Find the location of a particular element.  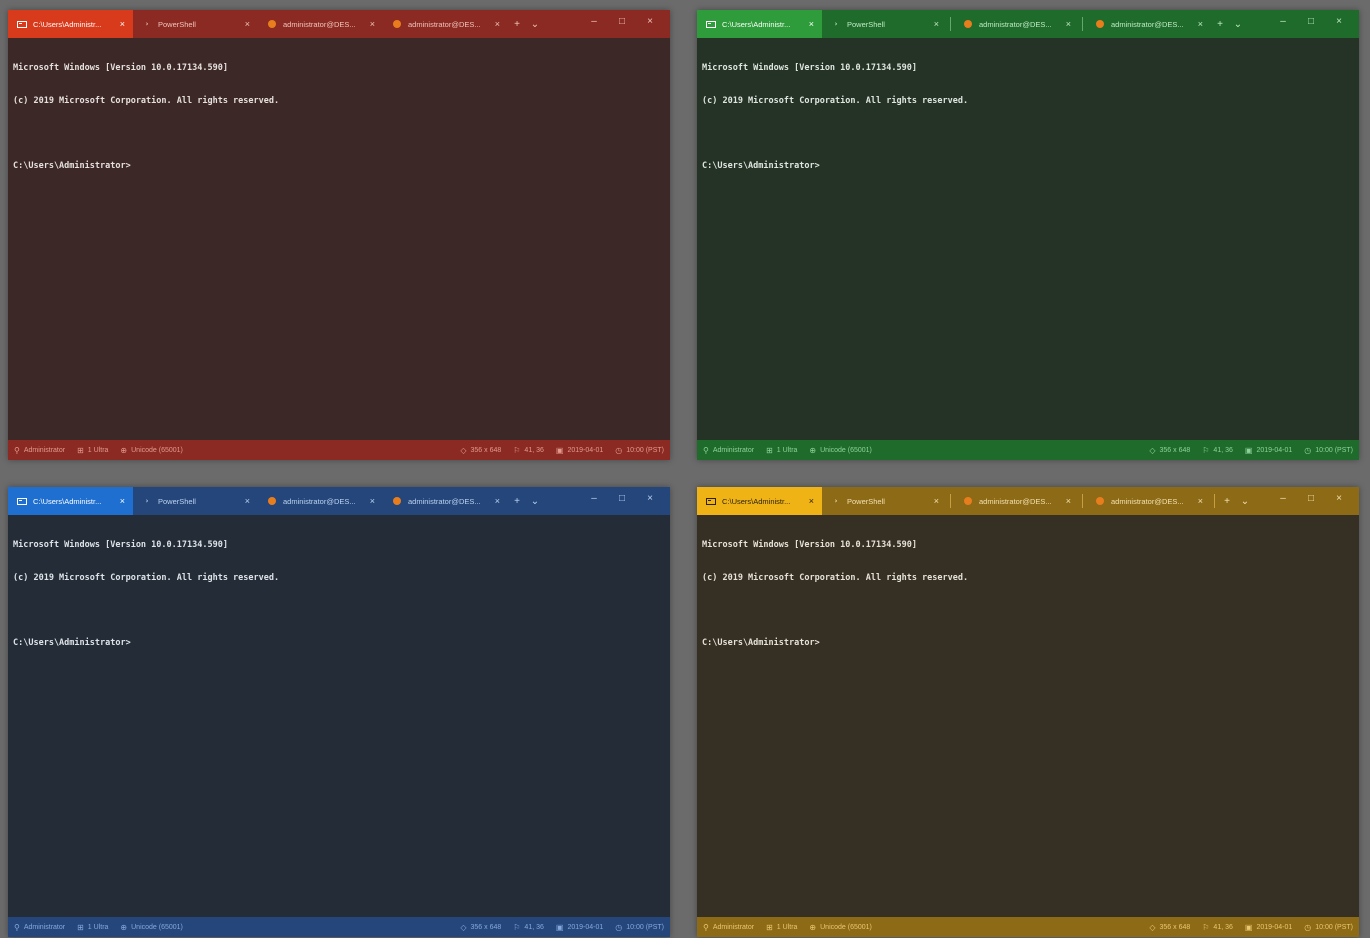

encoding-icon: ⊕ is located at coordinates (813, 927).